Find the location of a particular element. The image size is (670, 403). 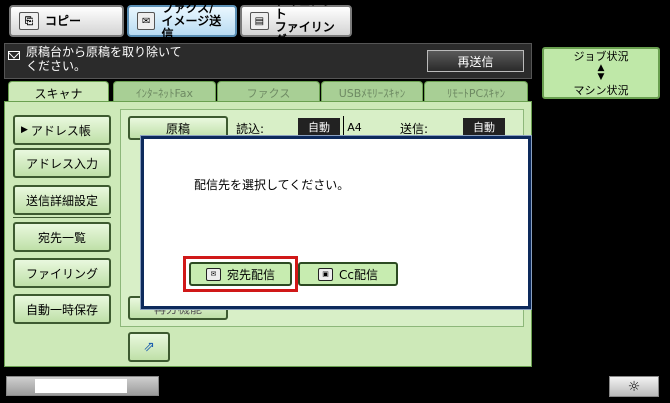

machine-status-label: マシン状況 is located at coordinates (601, 90).